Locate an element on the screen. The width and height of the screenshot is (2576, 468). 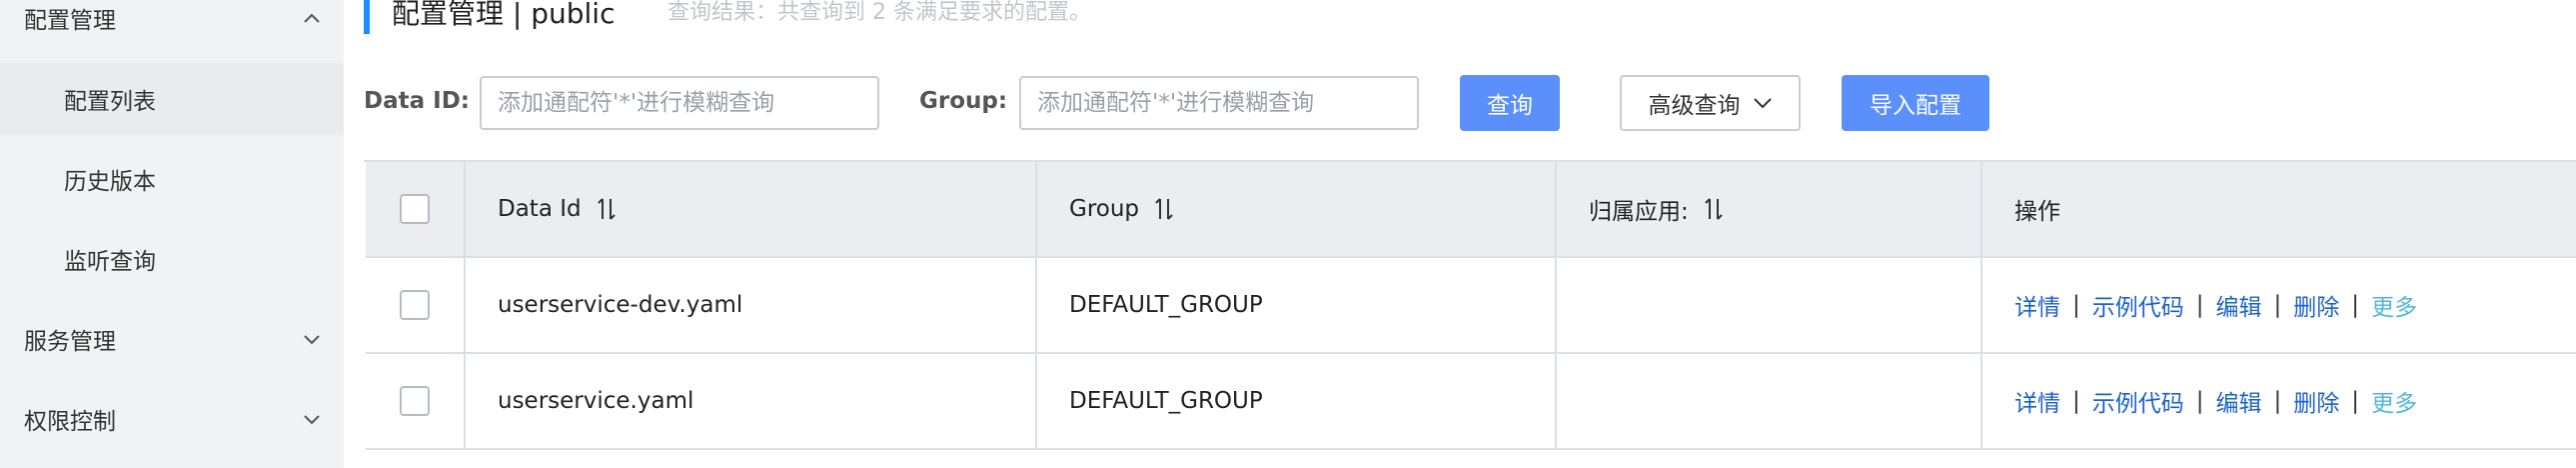
header-actions-label: 操作 is located at coordinates (2037, 212).